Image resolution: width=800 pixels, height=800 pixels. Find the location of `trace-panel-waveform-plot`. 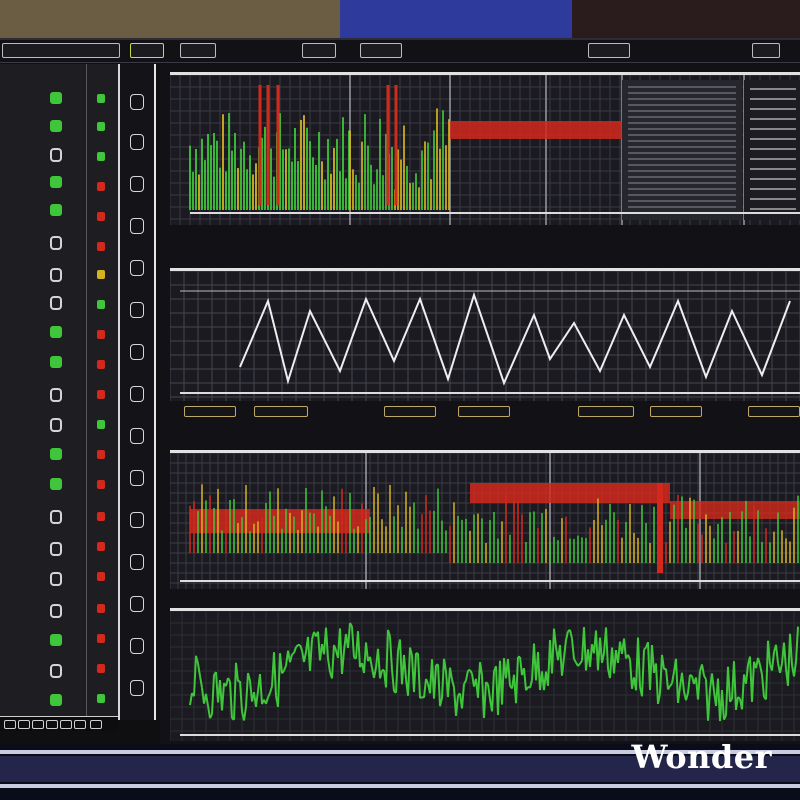

trace-panel-waveform-plot is located at coordinates (485, 336).